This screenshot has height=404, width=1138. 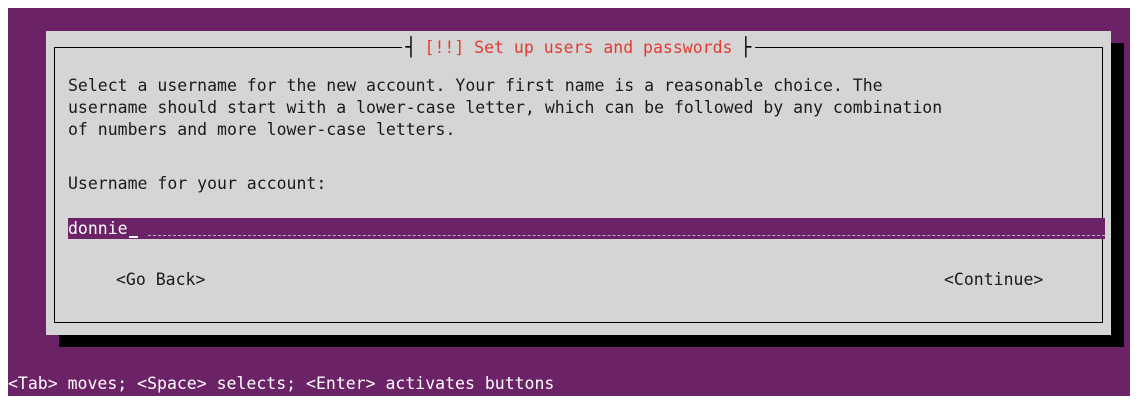 What do you see at coordinates (411, 47) in the screenshot?
I see `title-left-cap: ┤` at bounding box center [411, 47].